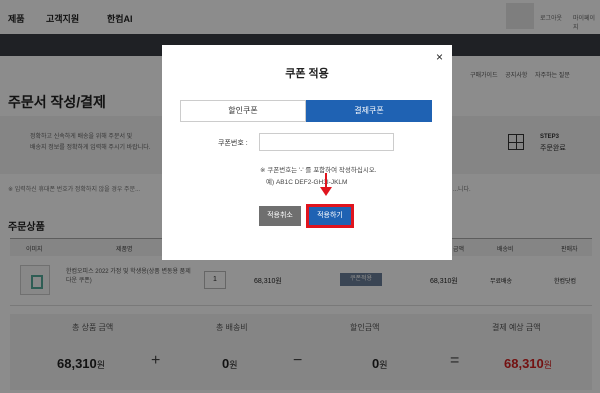 Image resolution: width=600 pixels, height=393 pixels. What do you see at coordinates (280, 216) in the screenshot?
I see `cancel-button: 적용취소` at bounding box center [280, 216].